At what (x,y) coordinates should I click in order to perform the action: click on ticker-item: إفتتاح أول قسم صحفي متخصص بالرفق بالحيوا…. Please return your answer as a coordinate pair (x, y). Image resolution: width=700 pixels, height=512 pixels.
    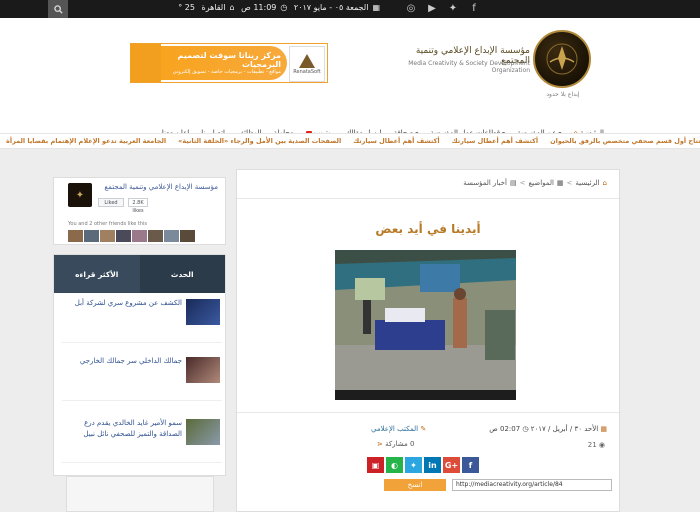
    Looking at the image, I should click on (622, 141).